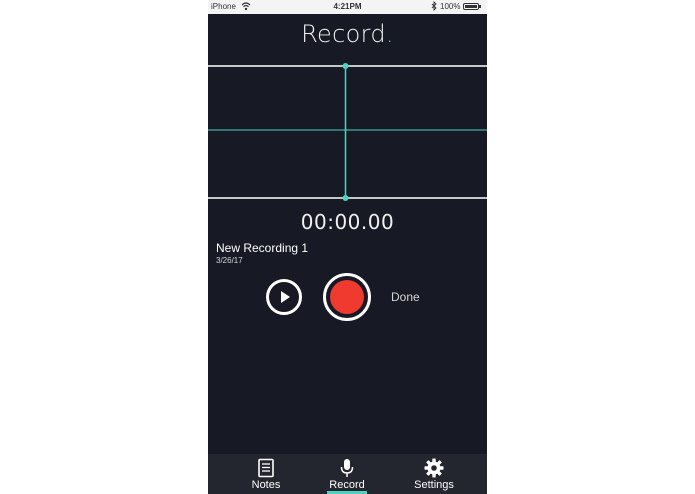 The image size is (695, 494). What do you see at coordinates (434, 6) in the screenshot?
I see `bluetooth-icon` at bounding box center [434, 6].